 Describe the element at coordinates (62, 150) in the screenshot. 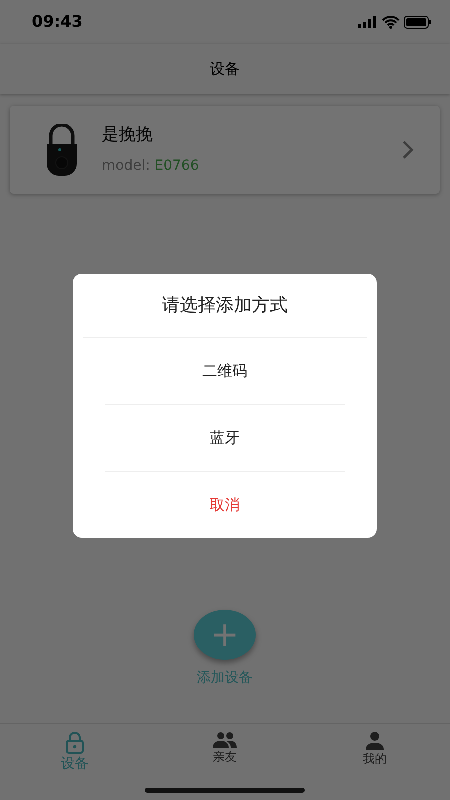

I see `padlock-icon` at that location.